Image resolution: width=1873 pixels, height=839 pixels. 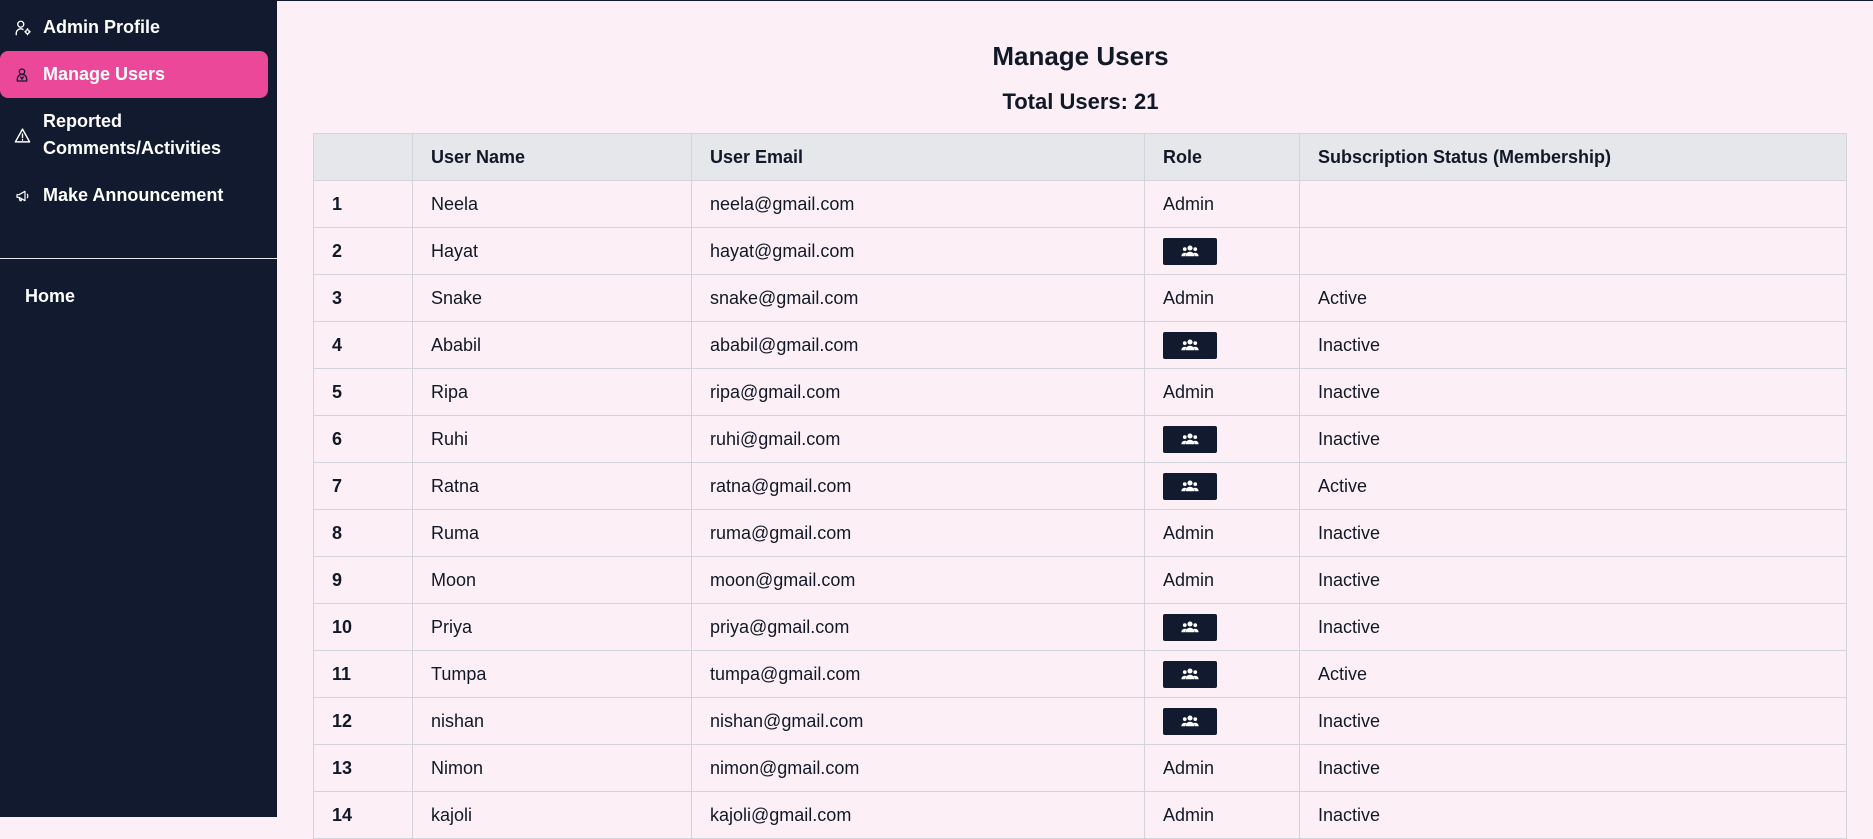 I want to click on table-row: 4 Ababil ababil@gmail.com Inactive, so click(x=1080, y=345).